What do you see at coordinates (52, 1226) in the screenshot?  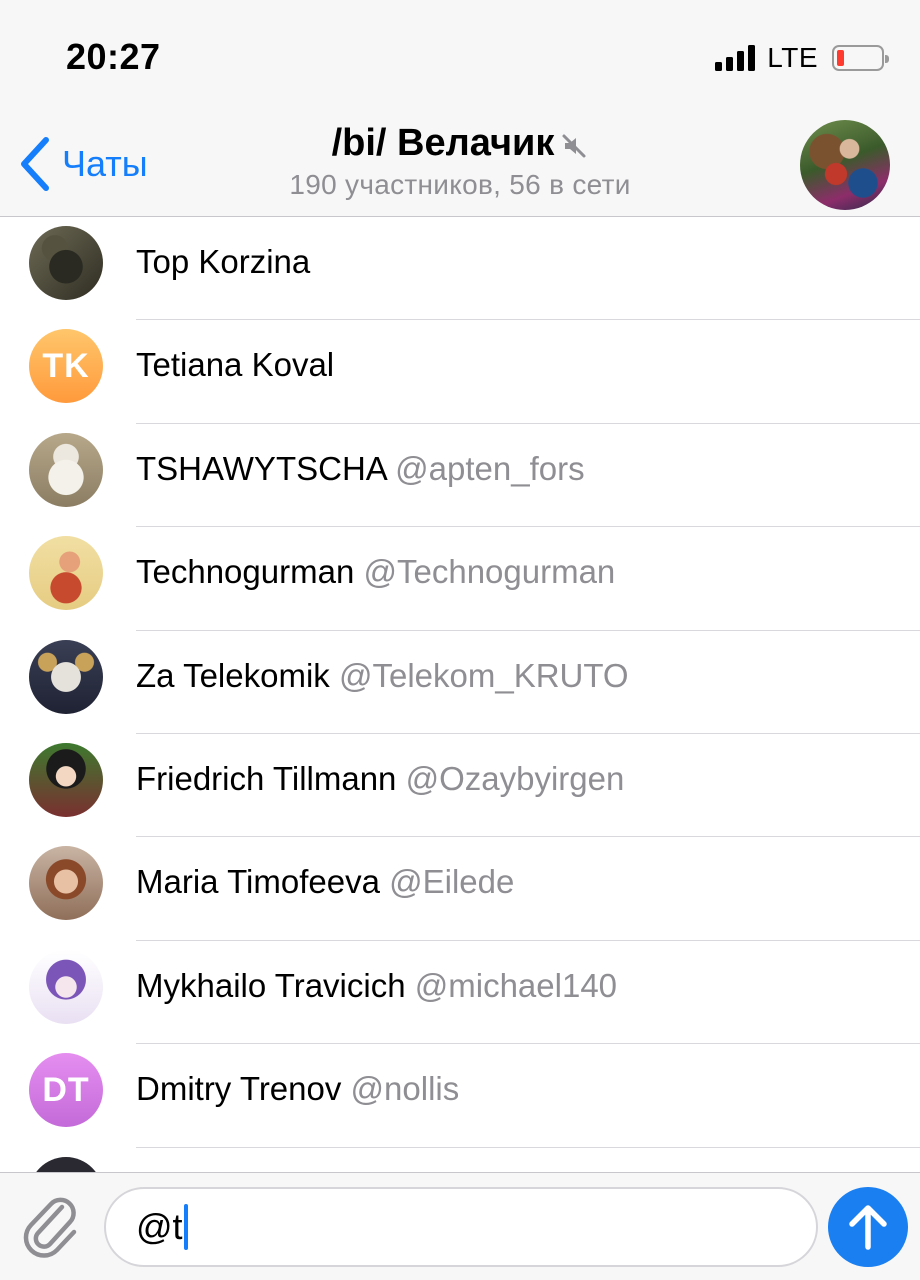 I see `paperclip-icon` at bounding box center [52, 1226].